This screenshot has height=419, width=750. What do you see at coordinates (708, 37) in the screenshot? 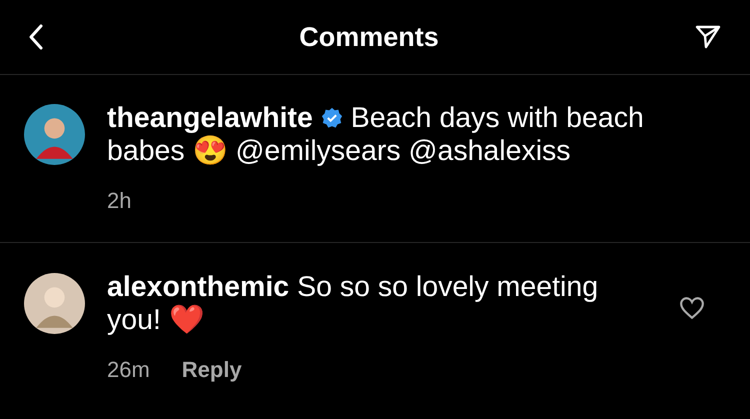
I see `send-icon` at bounding box center [708, 37].